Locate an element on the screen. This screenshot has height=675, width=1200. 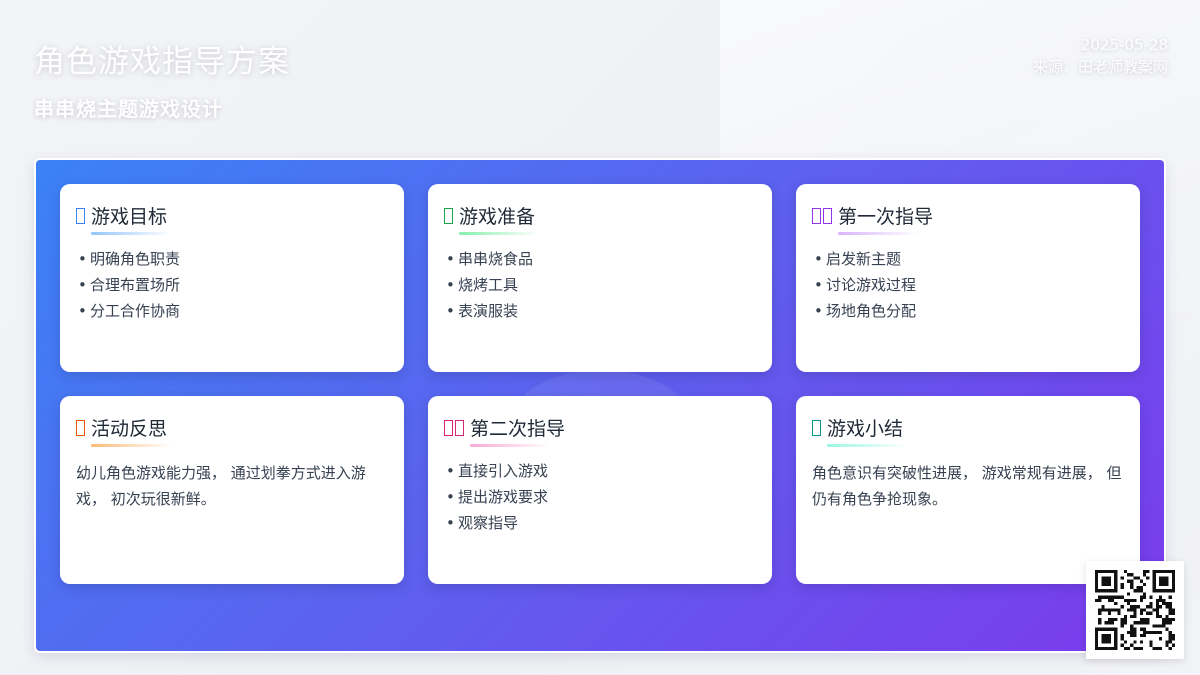
source-label: 来源：田老师教案网 is located at coordinates (1100, 67).